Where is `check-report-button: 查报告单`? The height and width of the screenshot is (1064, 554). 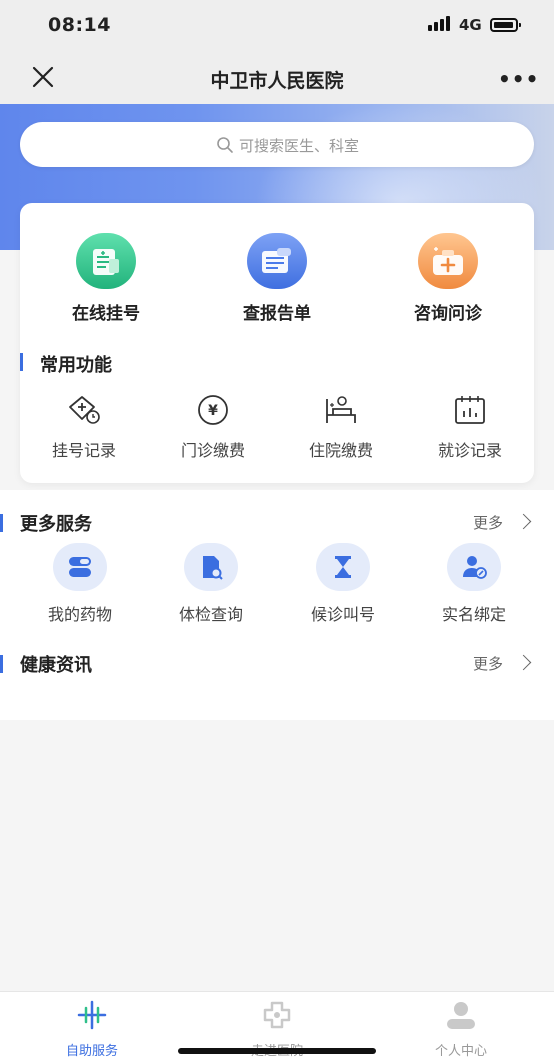
check-report-button: 查报告单 is located at coordinates (277, 278).